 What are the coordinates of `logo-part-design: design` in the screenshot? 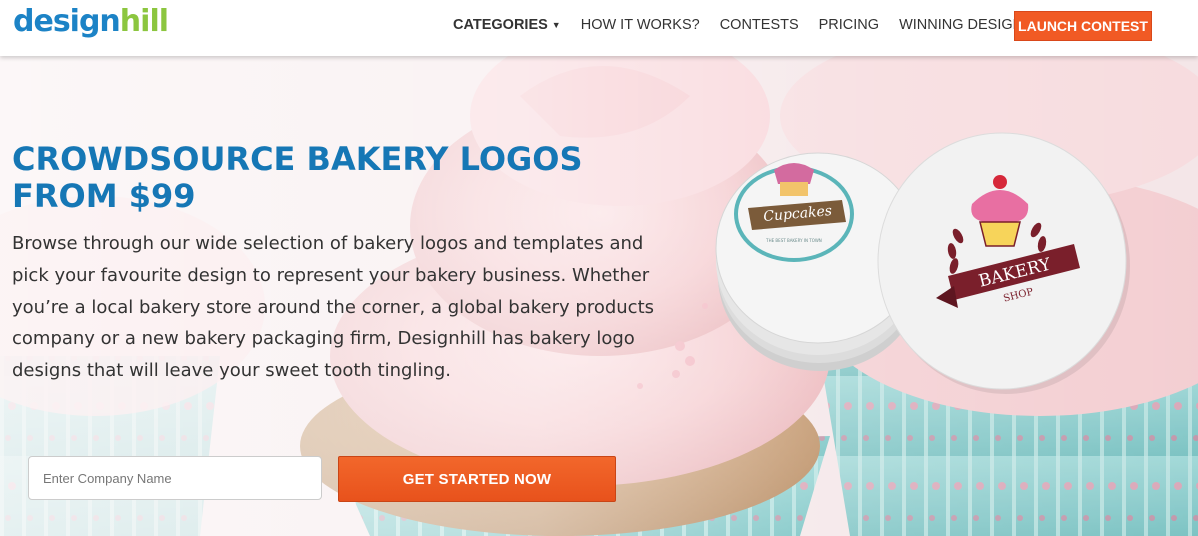 It's located at (67, 21).